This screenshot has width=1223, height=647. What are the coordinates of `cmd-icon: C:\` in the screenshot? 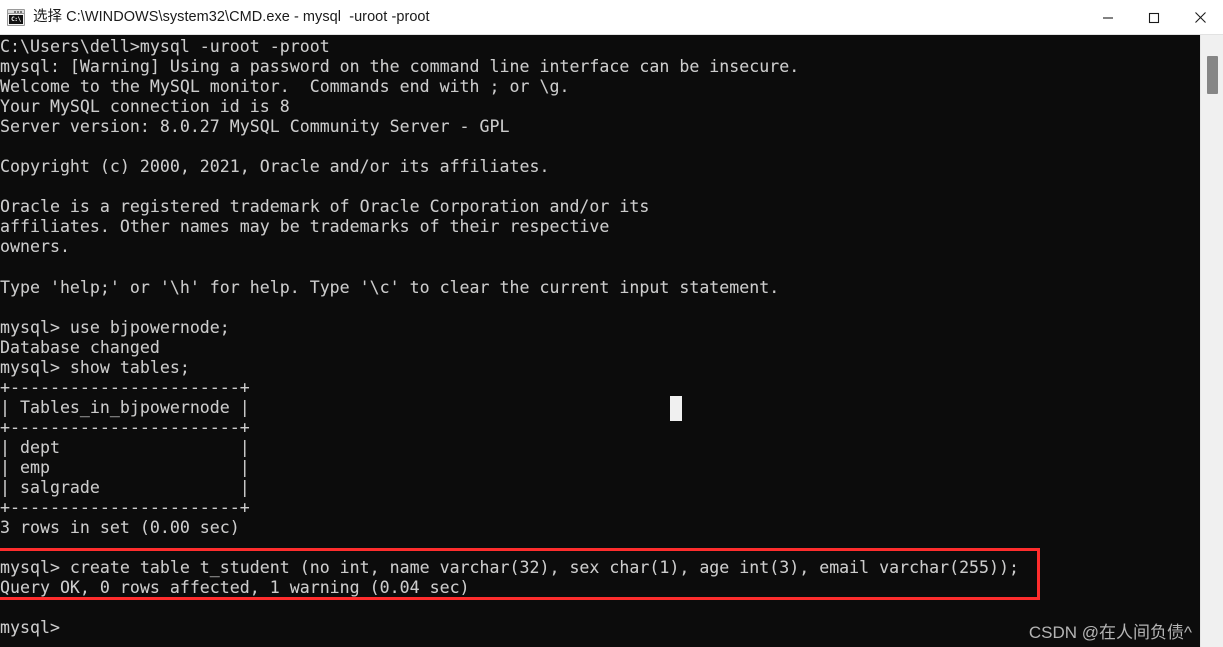 It's located at (16, 17).